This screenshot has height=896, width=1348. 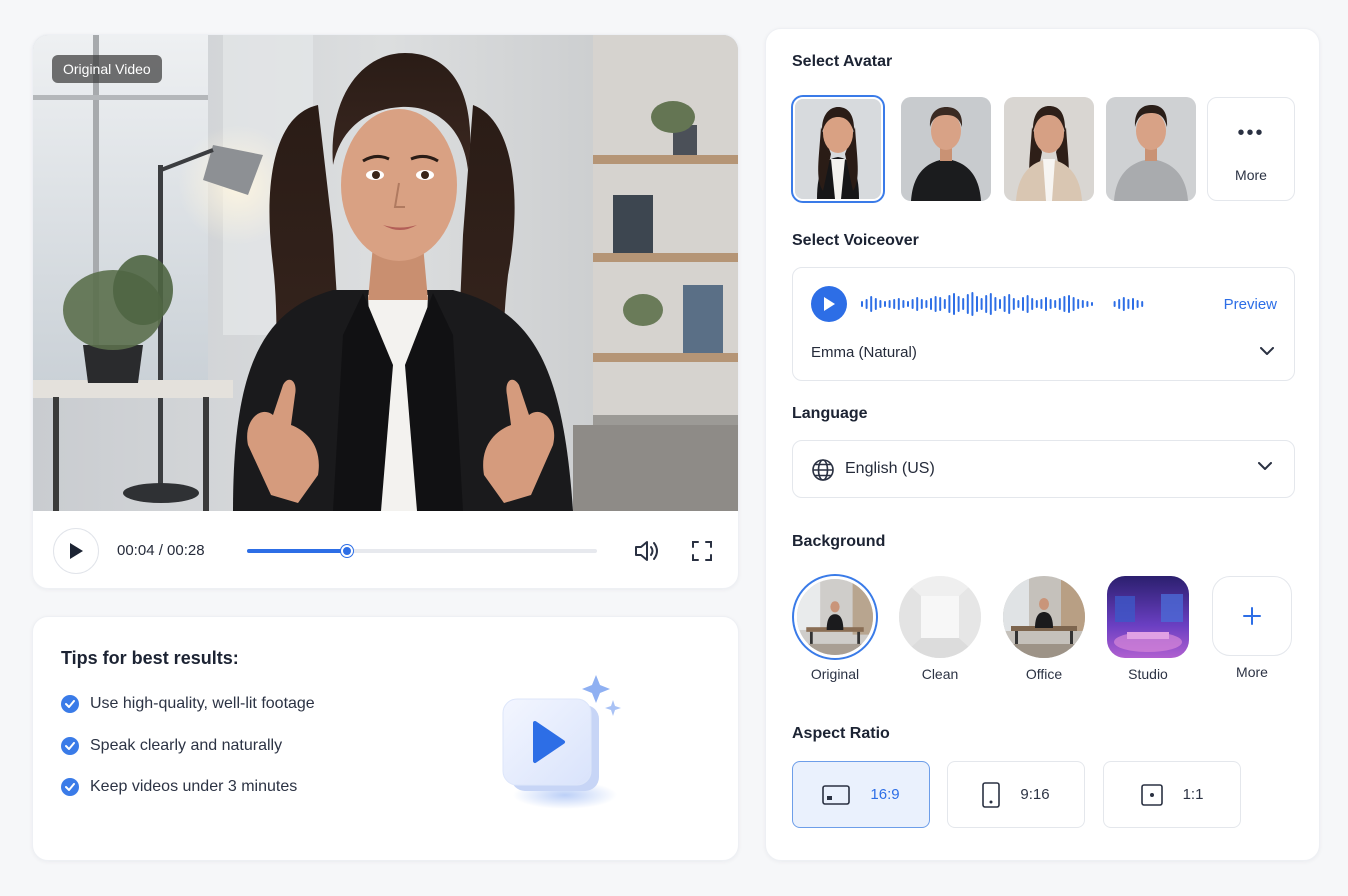 What do you see at coordinates (842, 61) in the screenshot?
I see `select-avatar-title: Select Avatar` at bounding box center [842, 61].